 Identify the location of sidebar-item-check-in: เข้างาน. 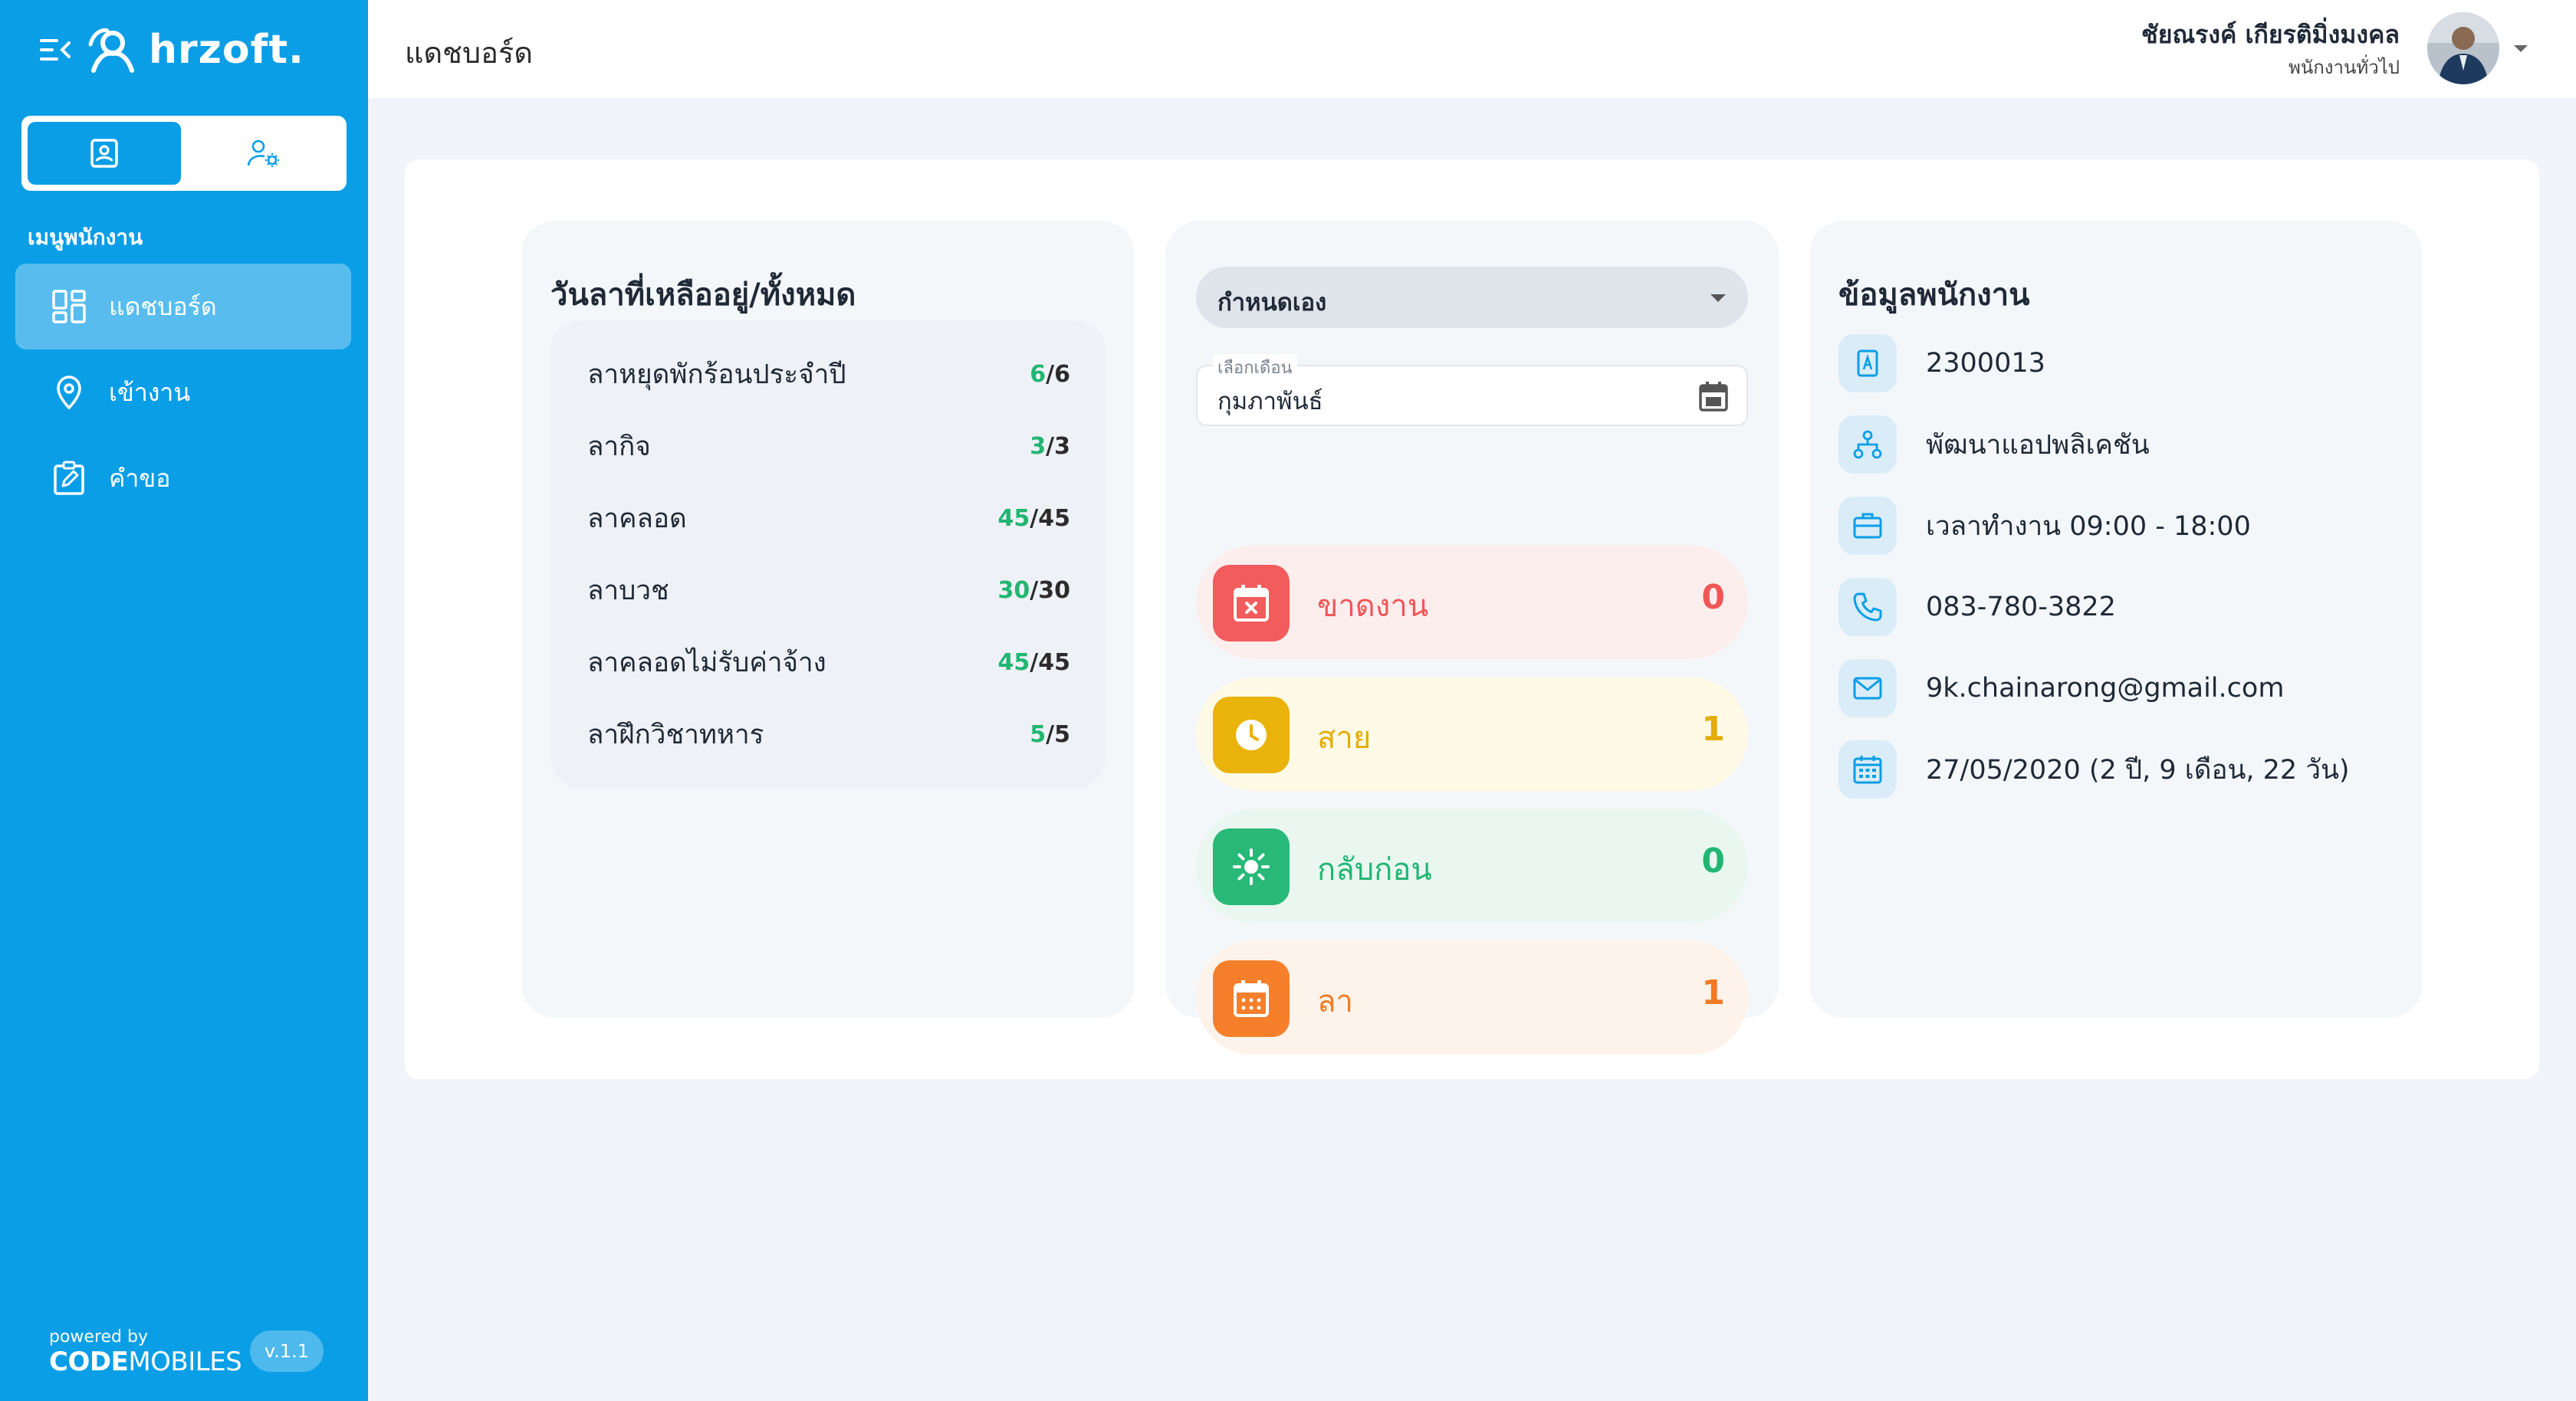
(183, 392).